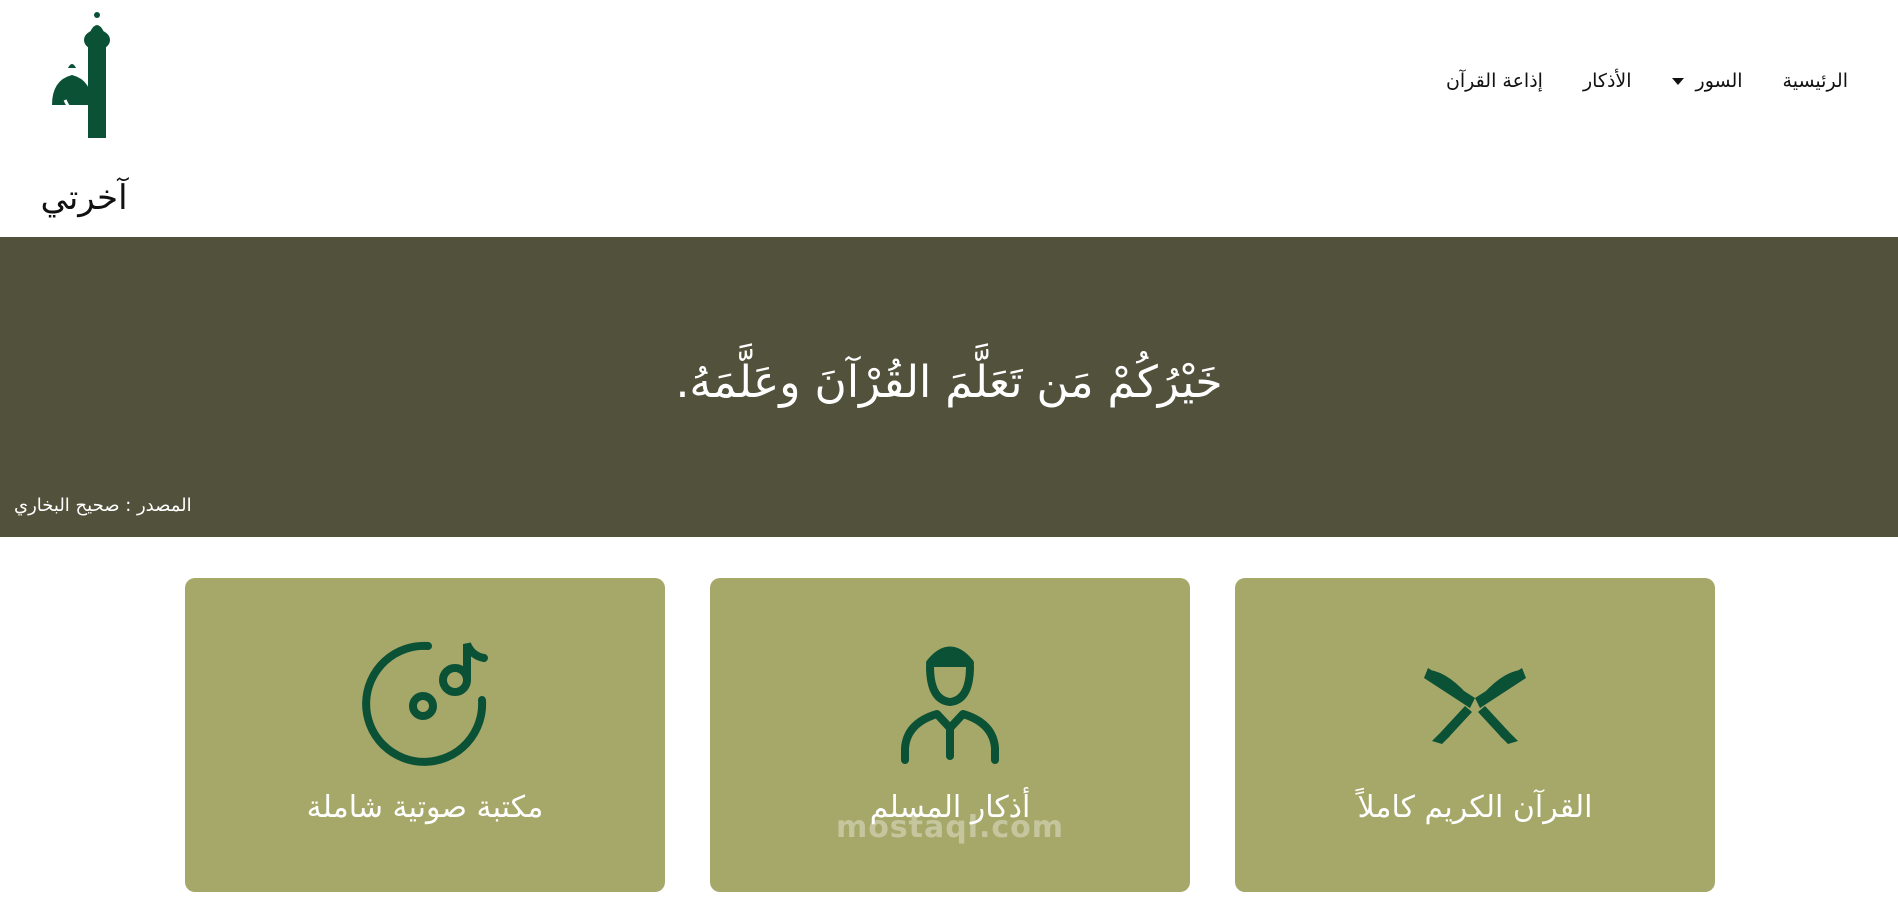 The height and width of the screenshot is (923, 1898). I want to click on caret-down-icon, so click(1677, 81).